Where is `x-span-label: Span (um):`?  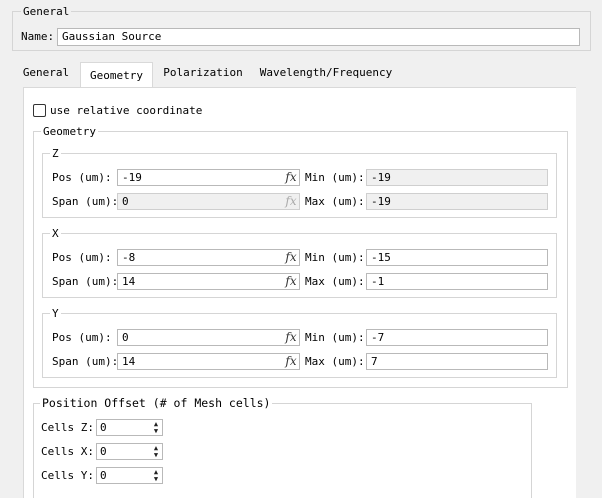 x-span-label: Span (um): is located at coordinates (85, 281).